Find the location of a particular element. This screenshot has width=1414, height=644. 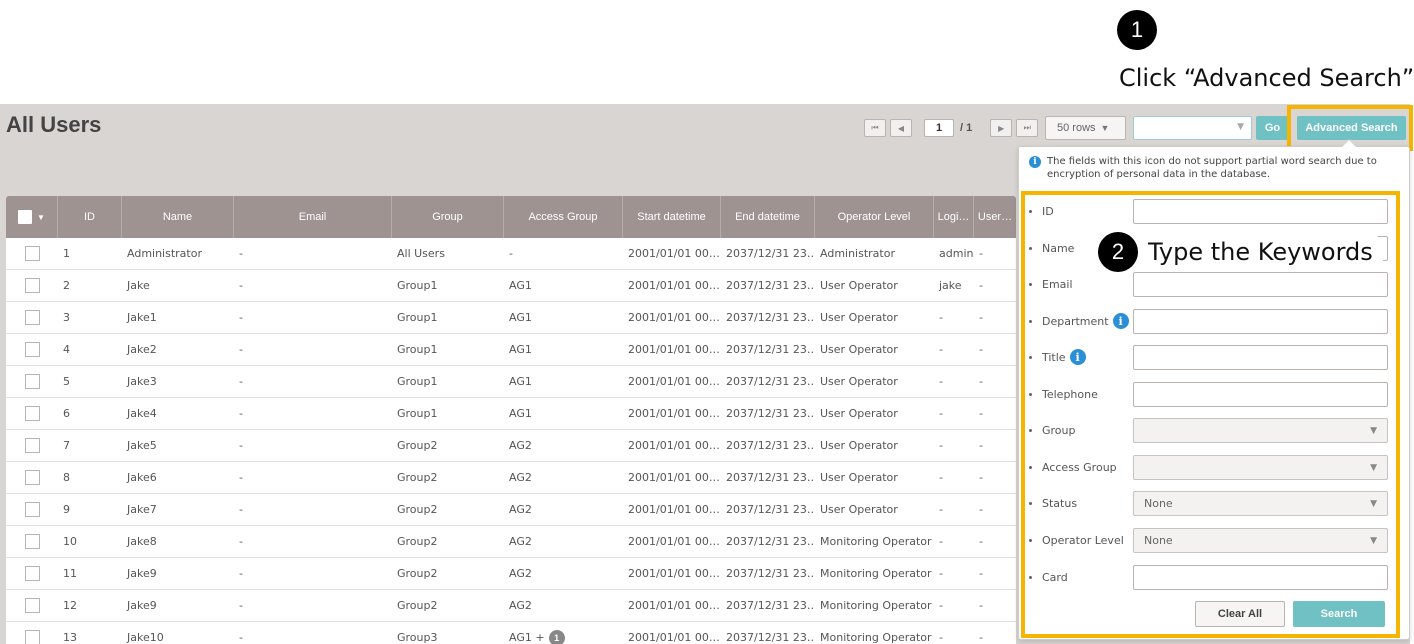

cell-text: Jake4 is located at coordinates (142, 413).